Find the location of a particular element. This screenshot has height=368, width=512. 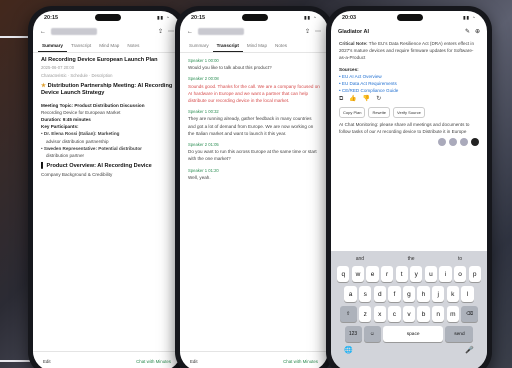

source-link-text: EU Data Act Requirements is located at coordinates (369, 83).